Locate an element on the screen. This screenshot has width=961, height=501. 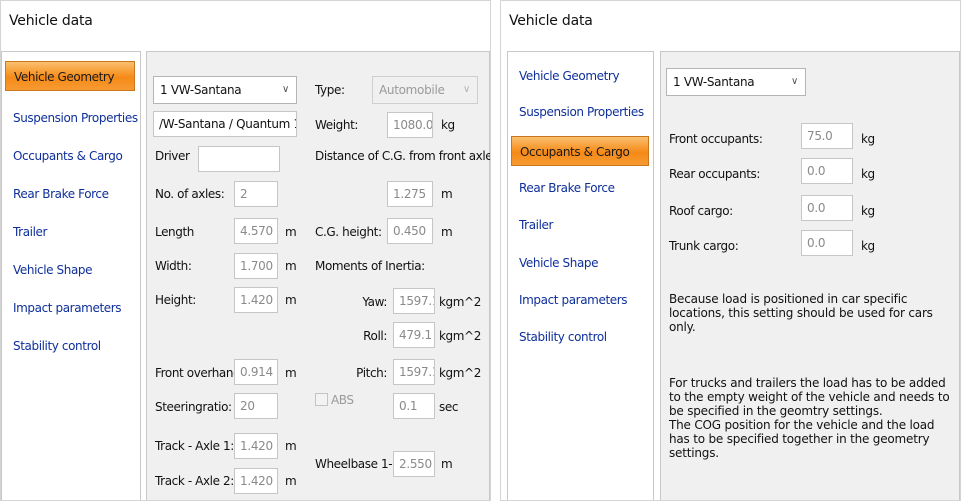
abs-field: 0.1 is located at coordinates (414, 406).